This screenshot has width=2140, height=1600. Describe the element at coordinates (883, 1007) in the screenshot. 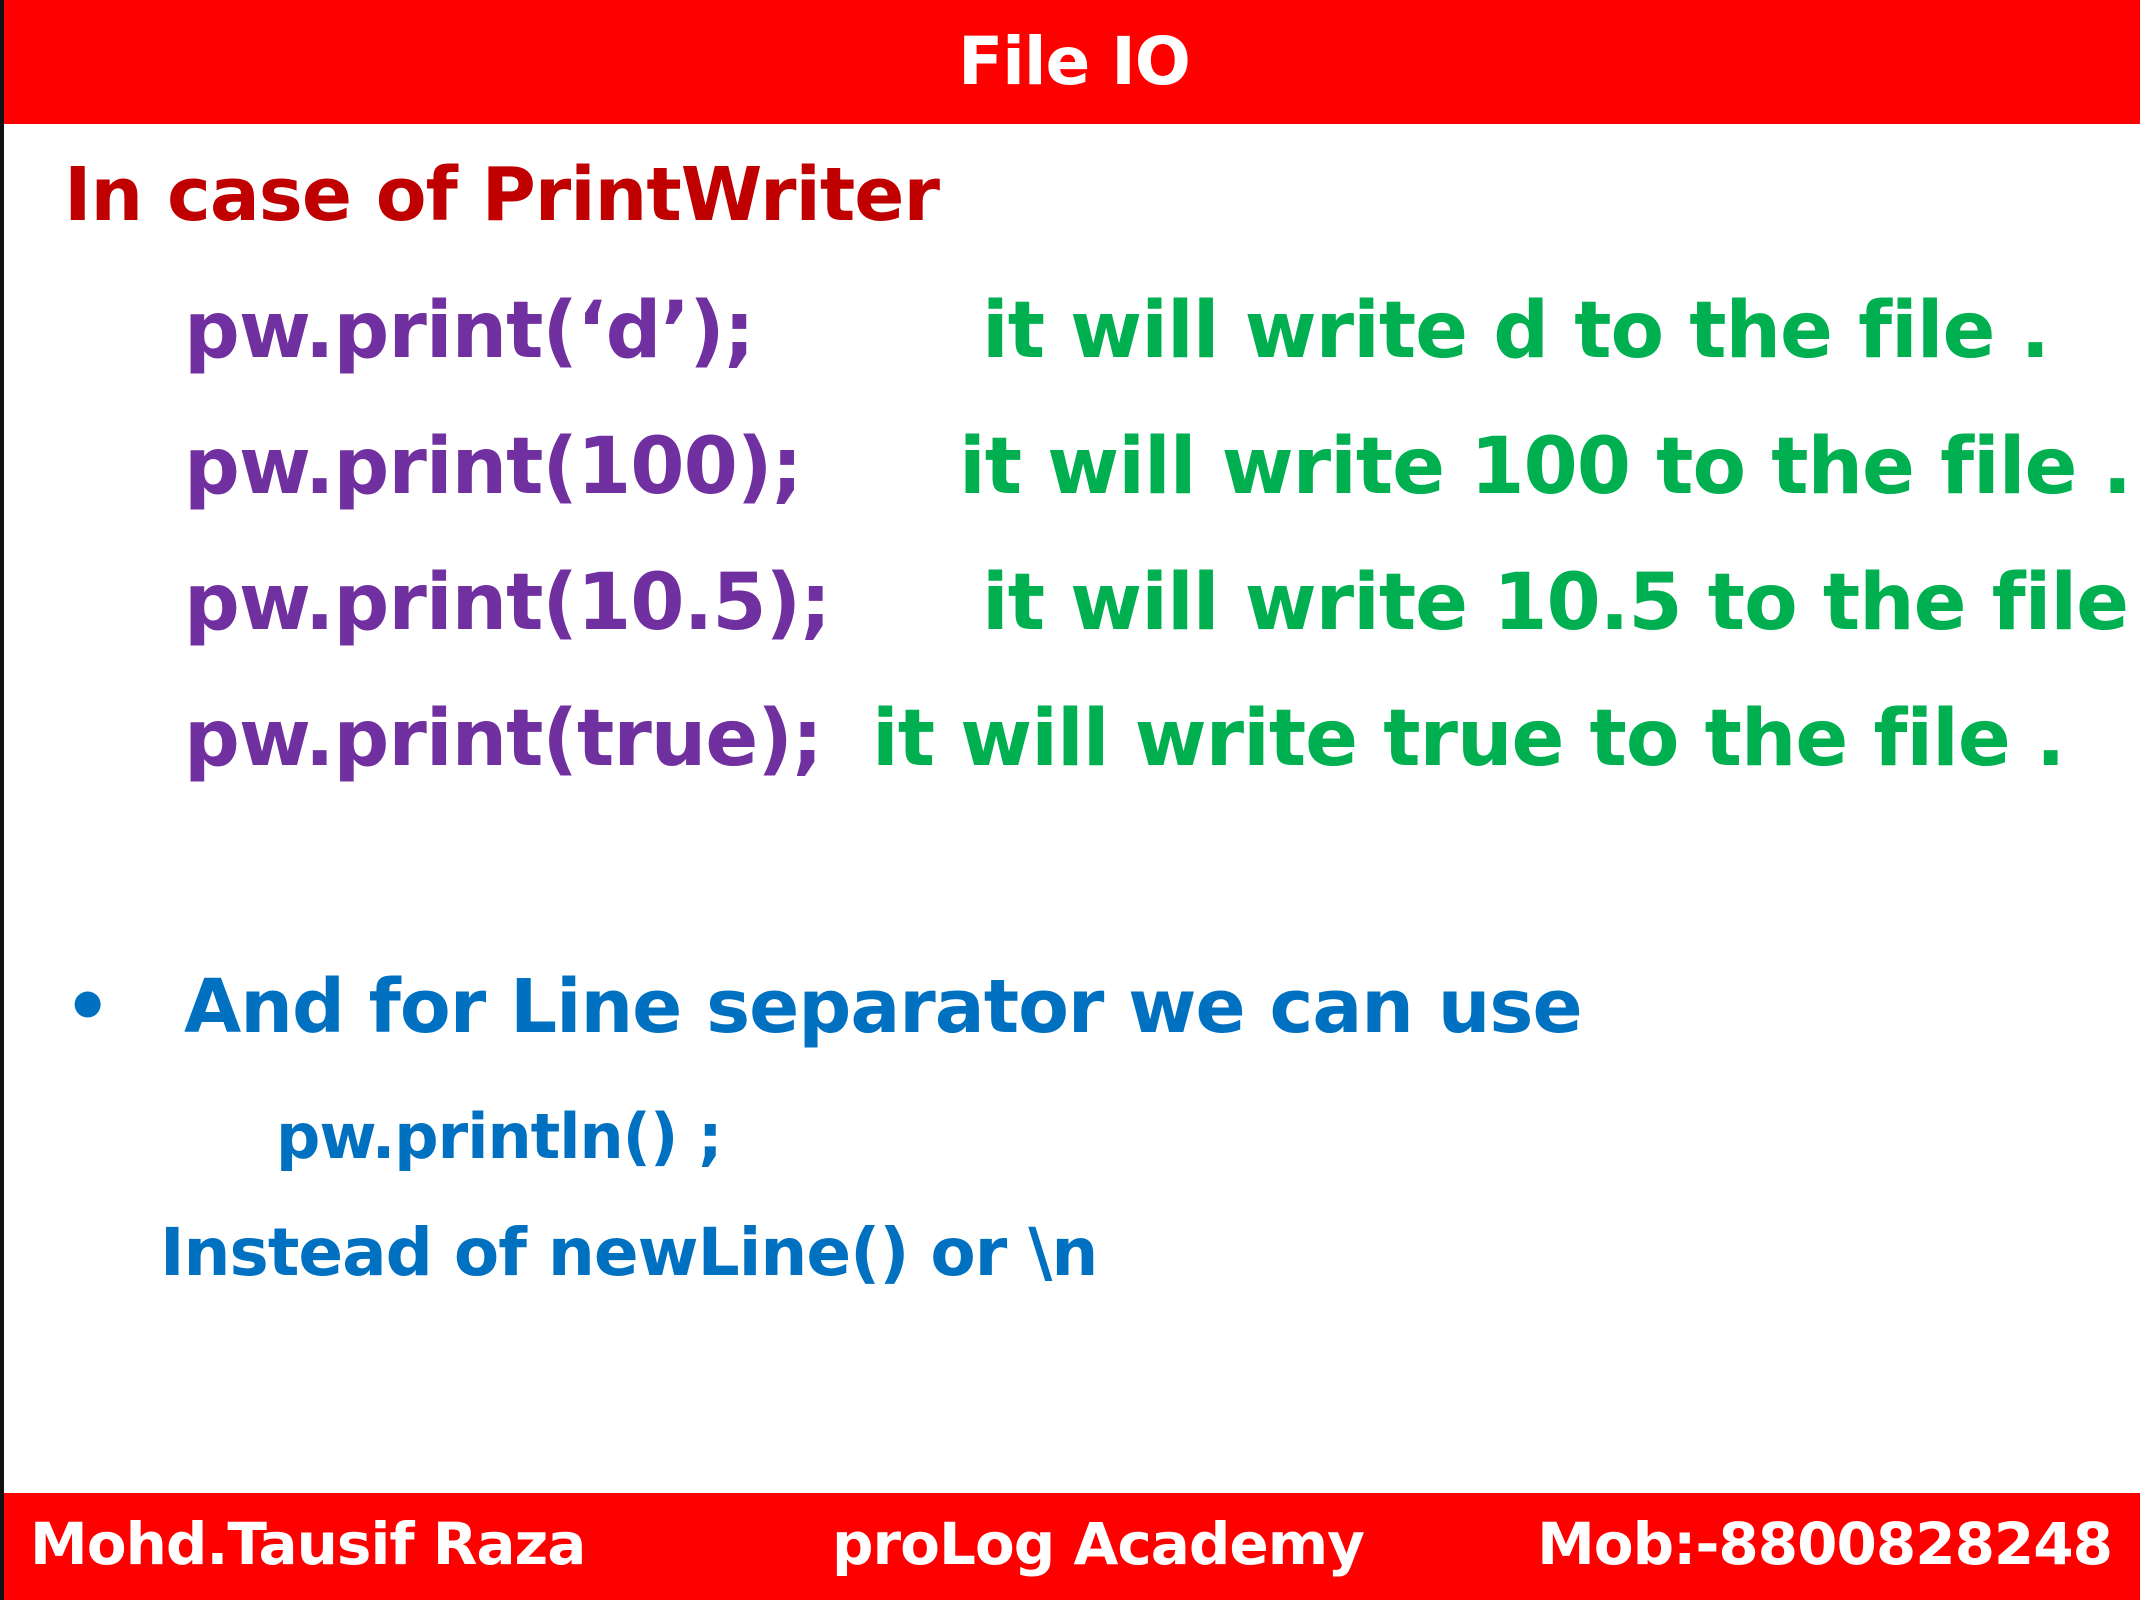

I see `bullet-text: And for Line separator we can use` at that location.